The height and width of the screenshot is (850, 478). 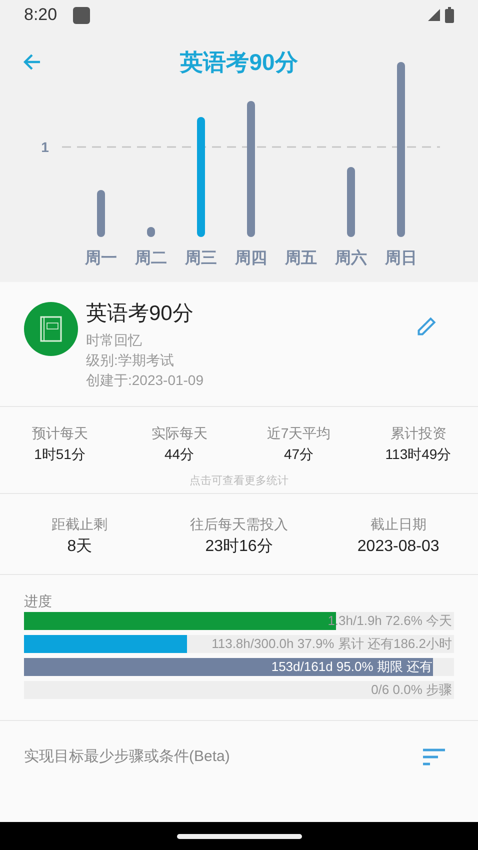 What do you see at coordinates (449, 15) in the screenshot?
I see `battery-icon` at bounding box center [449, 15].